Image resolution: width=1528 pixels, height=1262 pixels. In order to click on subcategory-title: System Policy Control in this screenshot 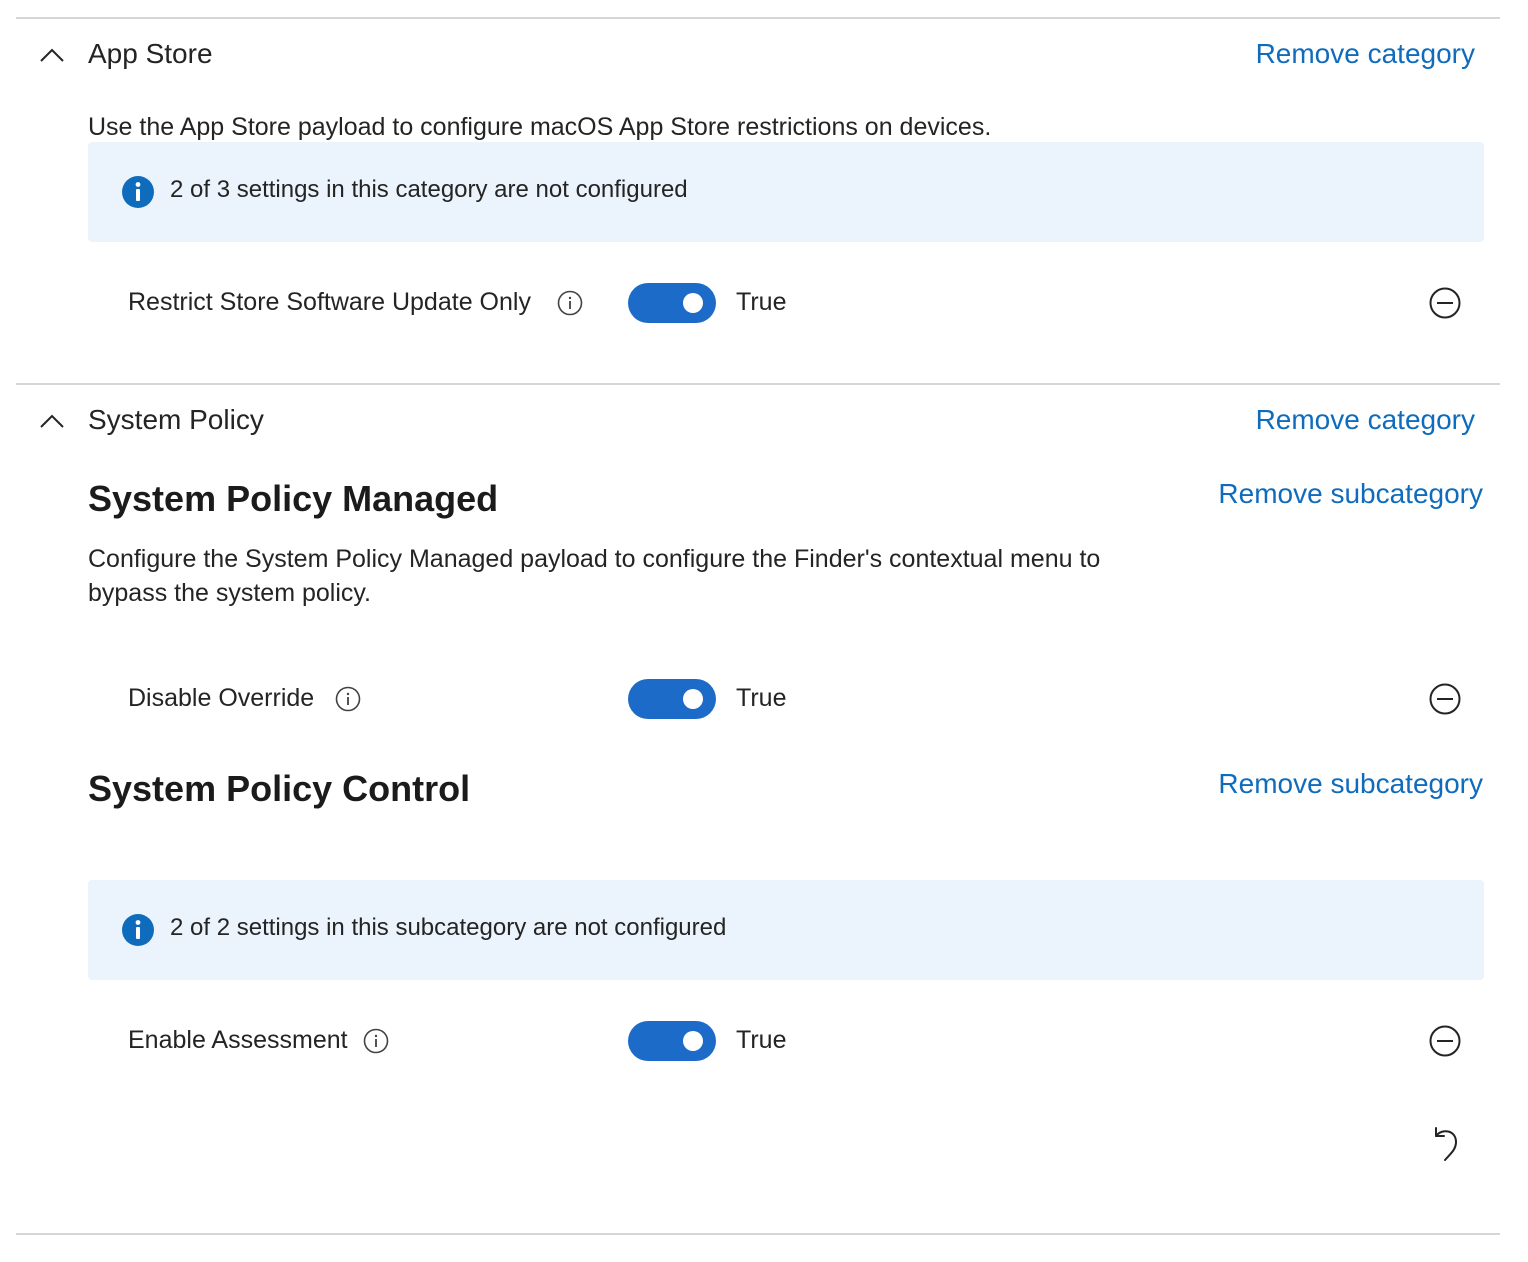, I will do `click(279, 788)`.